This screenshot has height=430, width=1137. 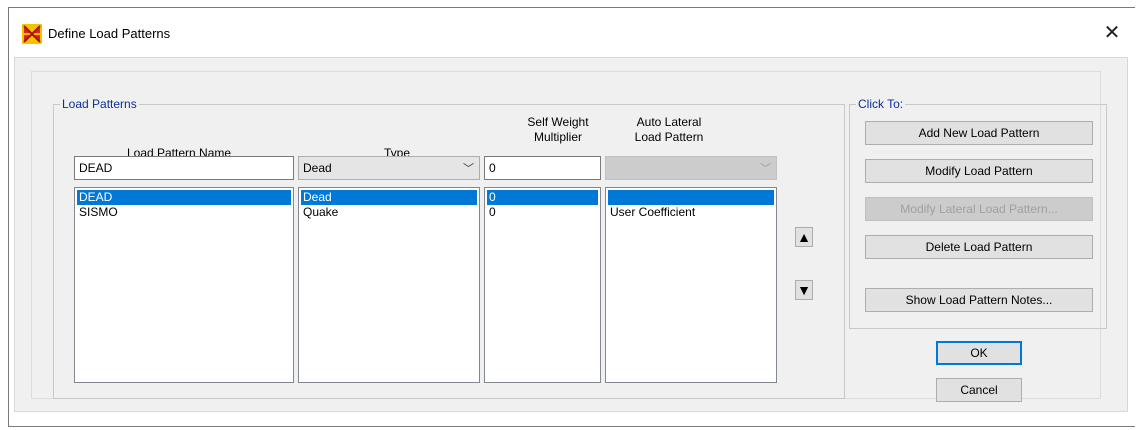 I want to click on close-icon: ✕, so click(x=1112, y=33).